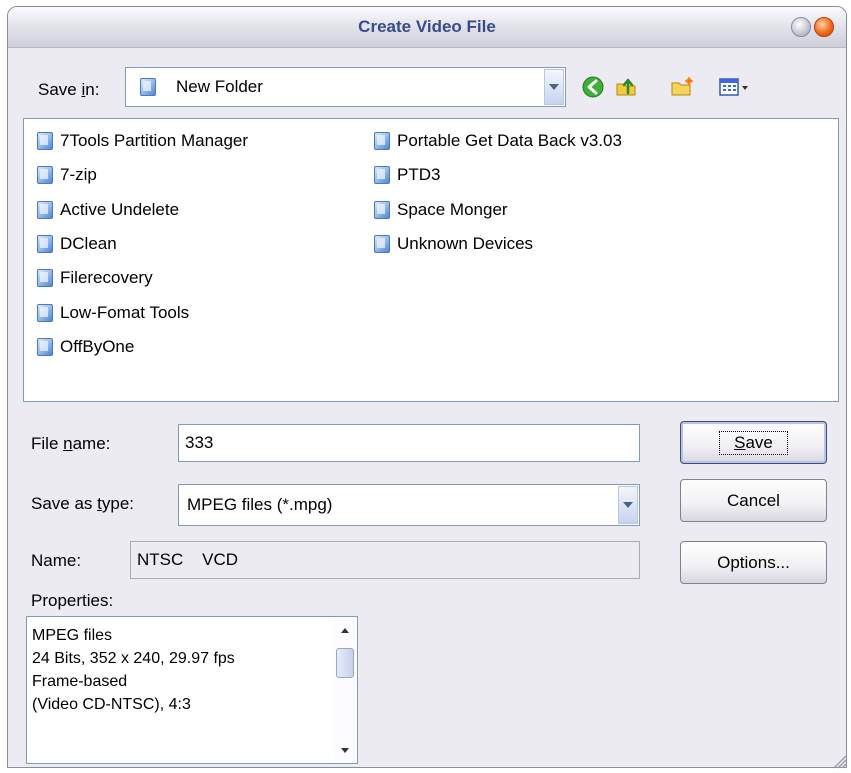 The width and height of the screenshot is (851, 773). I want to click on title-bar: Create Video File, so click(427, 27).